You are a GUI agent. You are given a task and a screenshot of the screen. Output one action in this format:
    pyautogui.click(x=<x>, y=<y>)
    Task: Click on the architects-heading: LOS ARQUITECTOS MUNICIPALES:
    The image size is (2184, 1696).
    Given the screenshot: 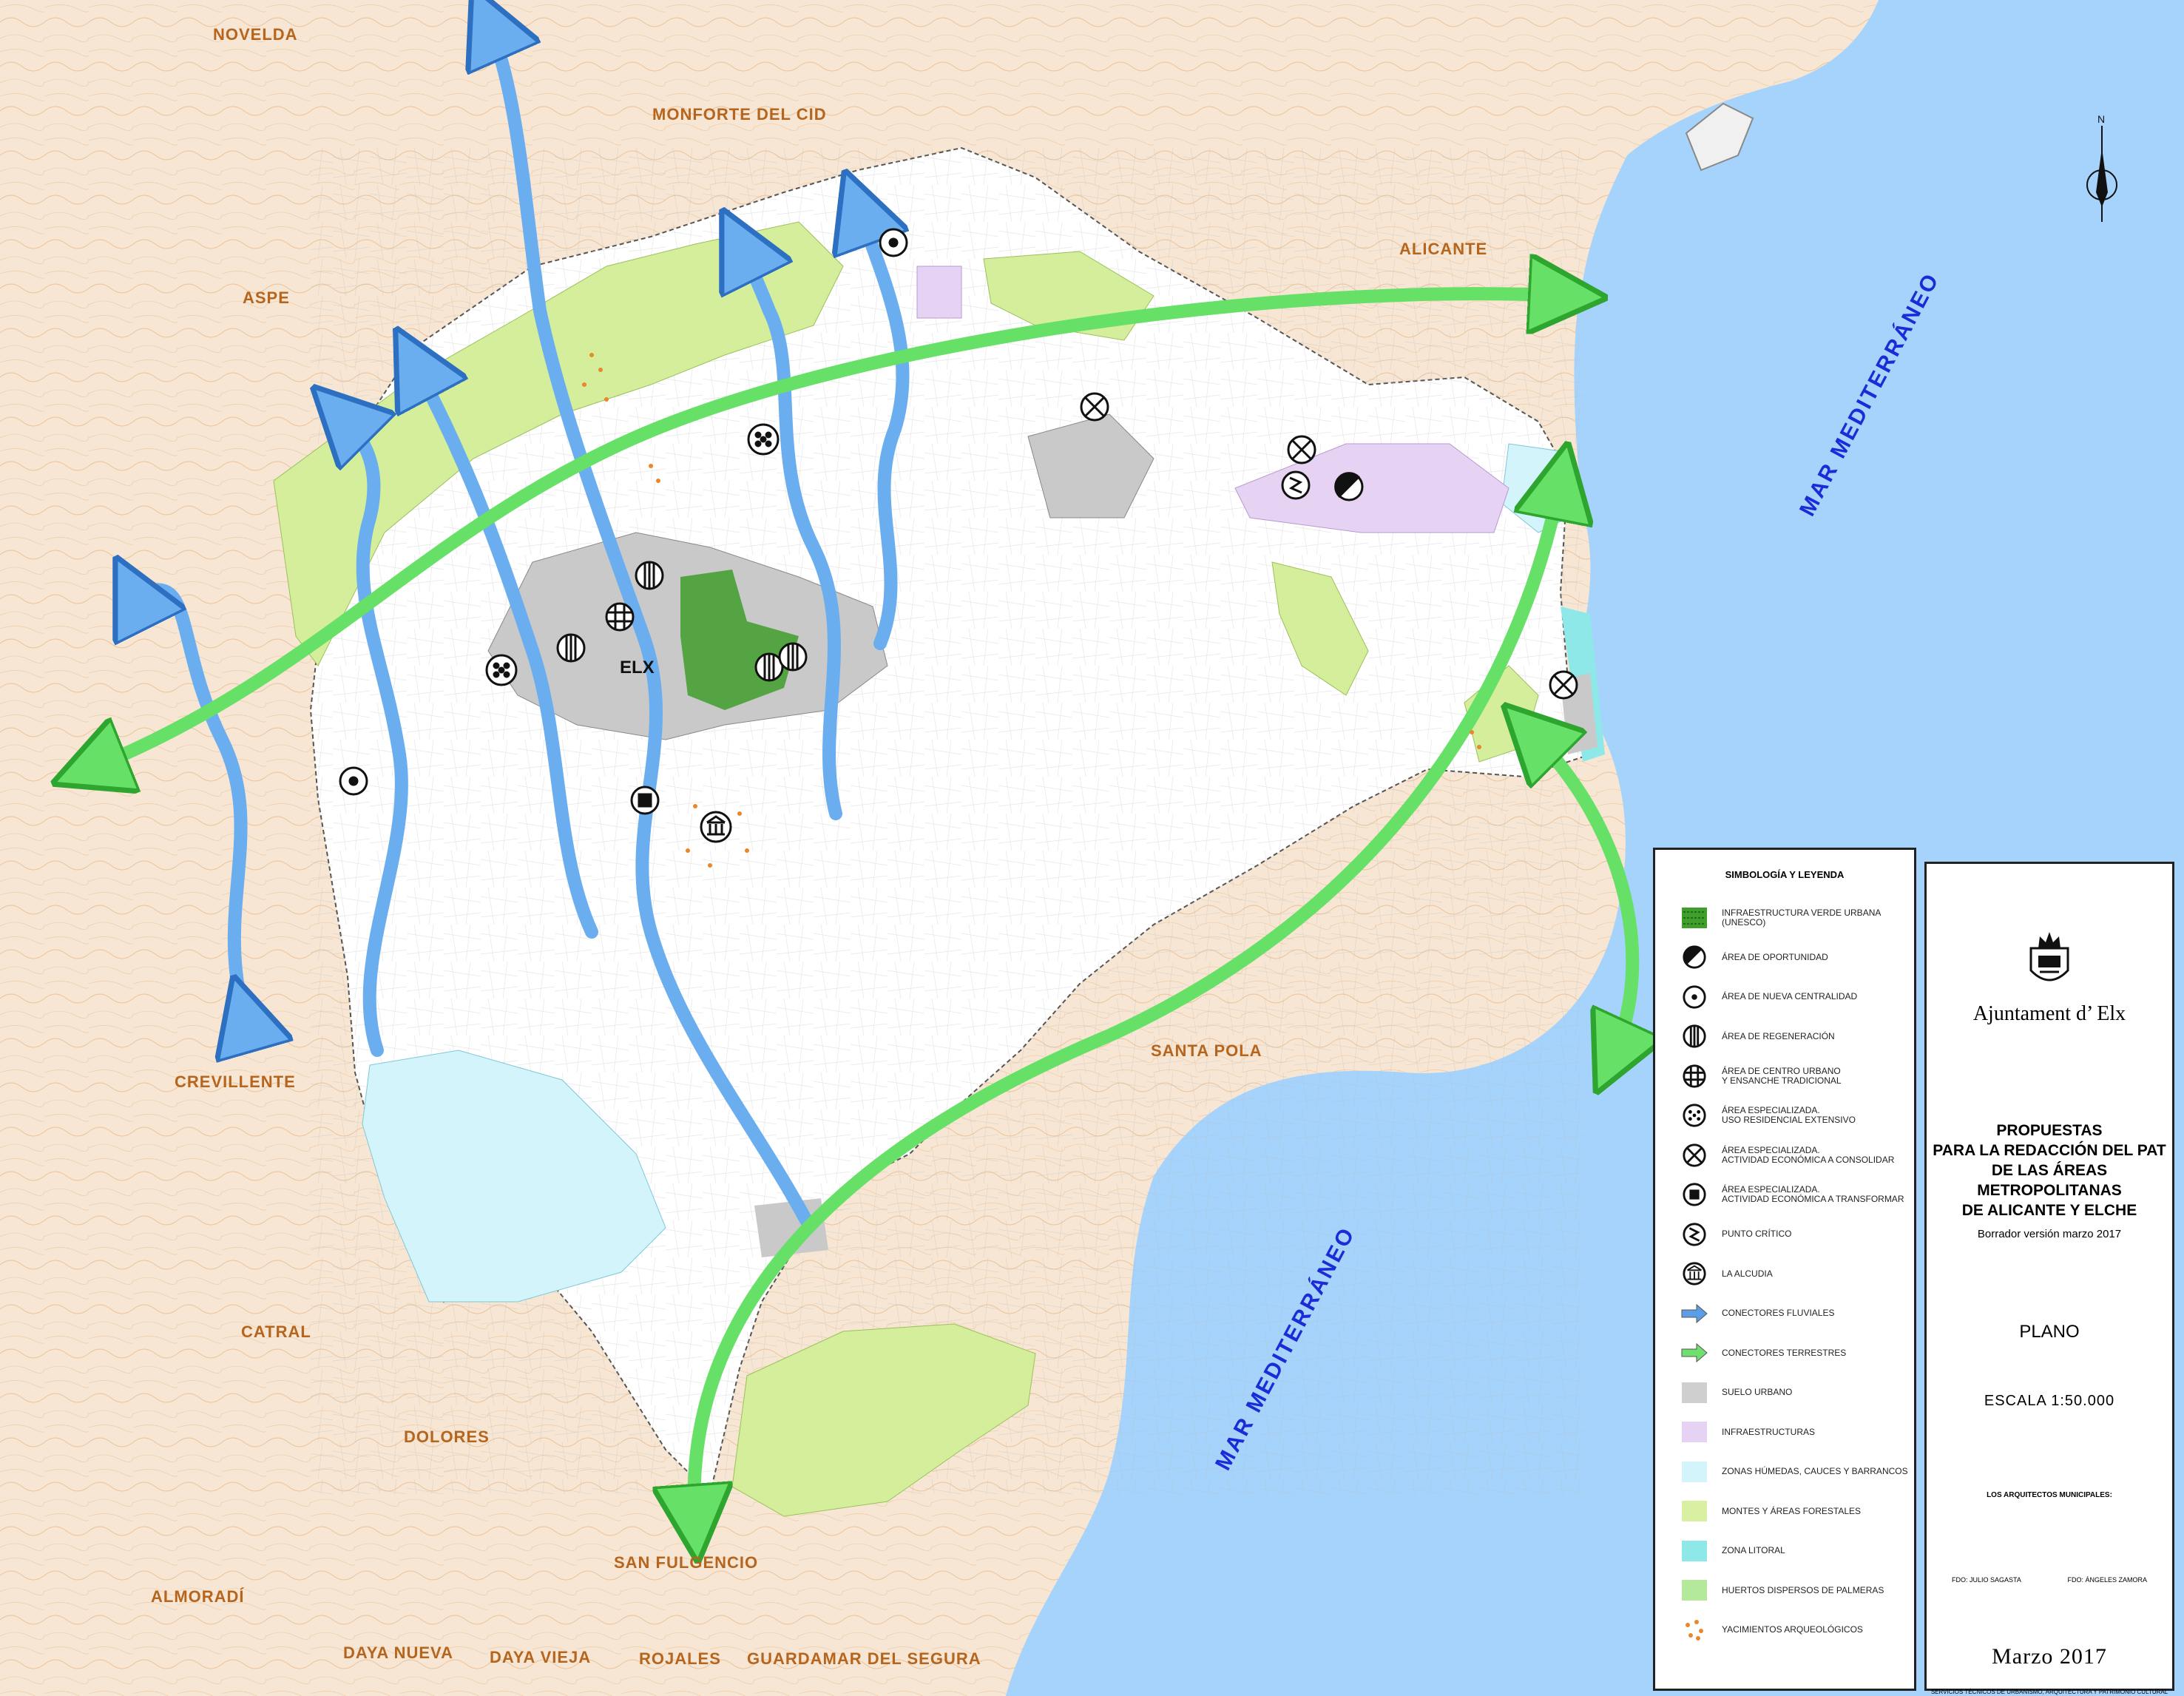 What is the action you would take?
    pyautogui.click(x=2050, y=1495)
    